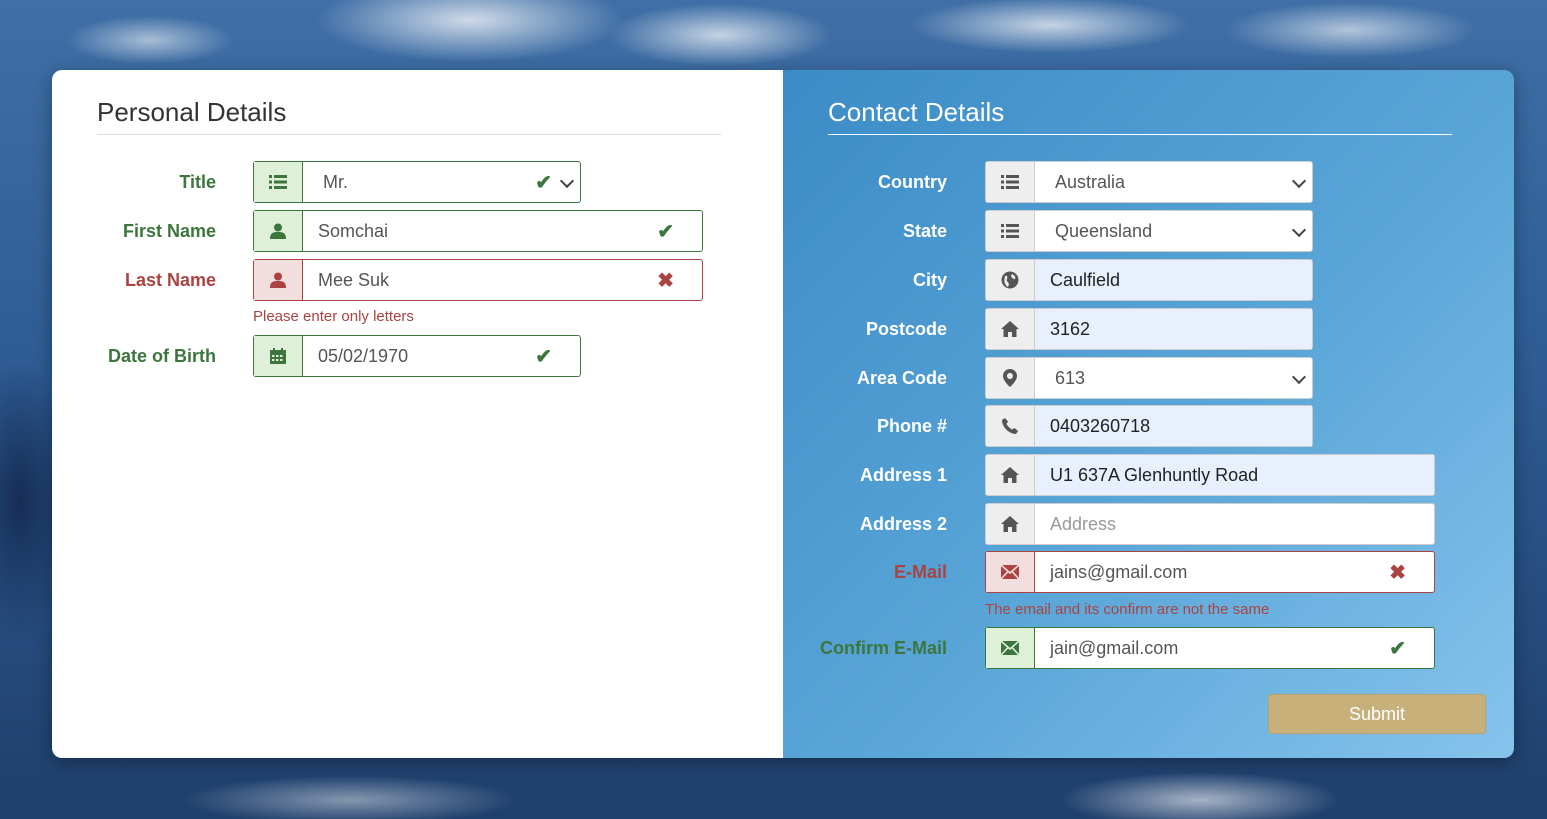 This screenshot has width=1547, height=819. Describe the element at coordinates (1100, 425) in the screenshot. I see `phone-value: 0403260718` at that location.